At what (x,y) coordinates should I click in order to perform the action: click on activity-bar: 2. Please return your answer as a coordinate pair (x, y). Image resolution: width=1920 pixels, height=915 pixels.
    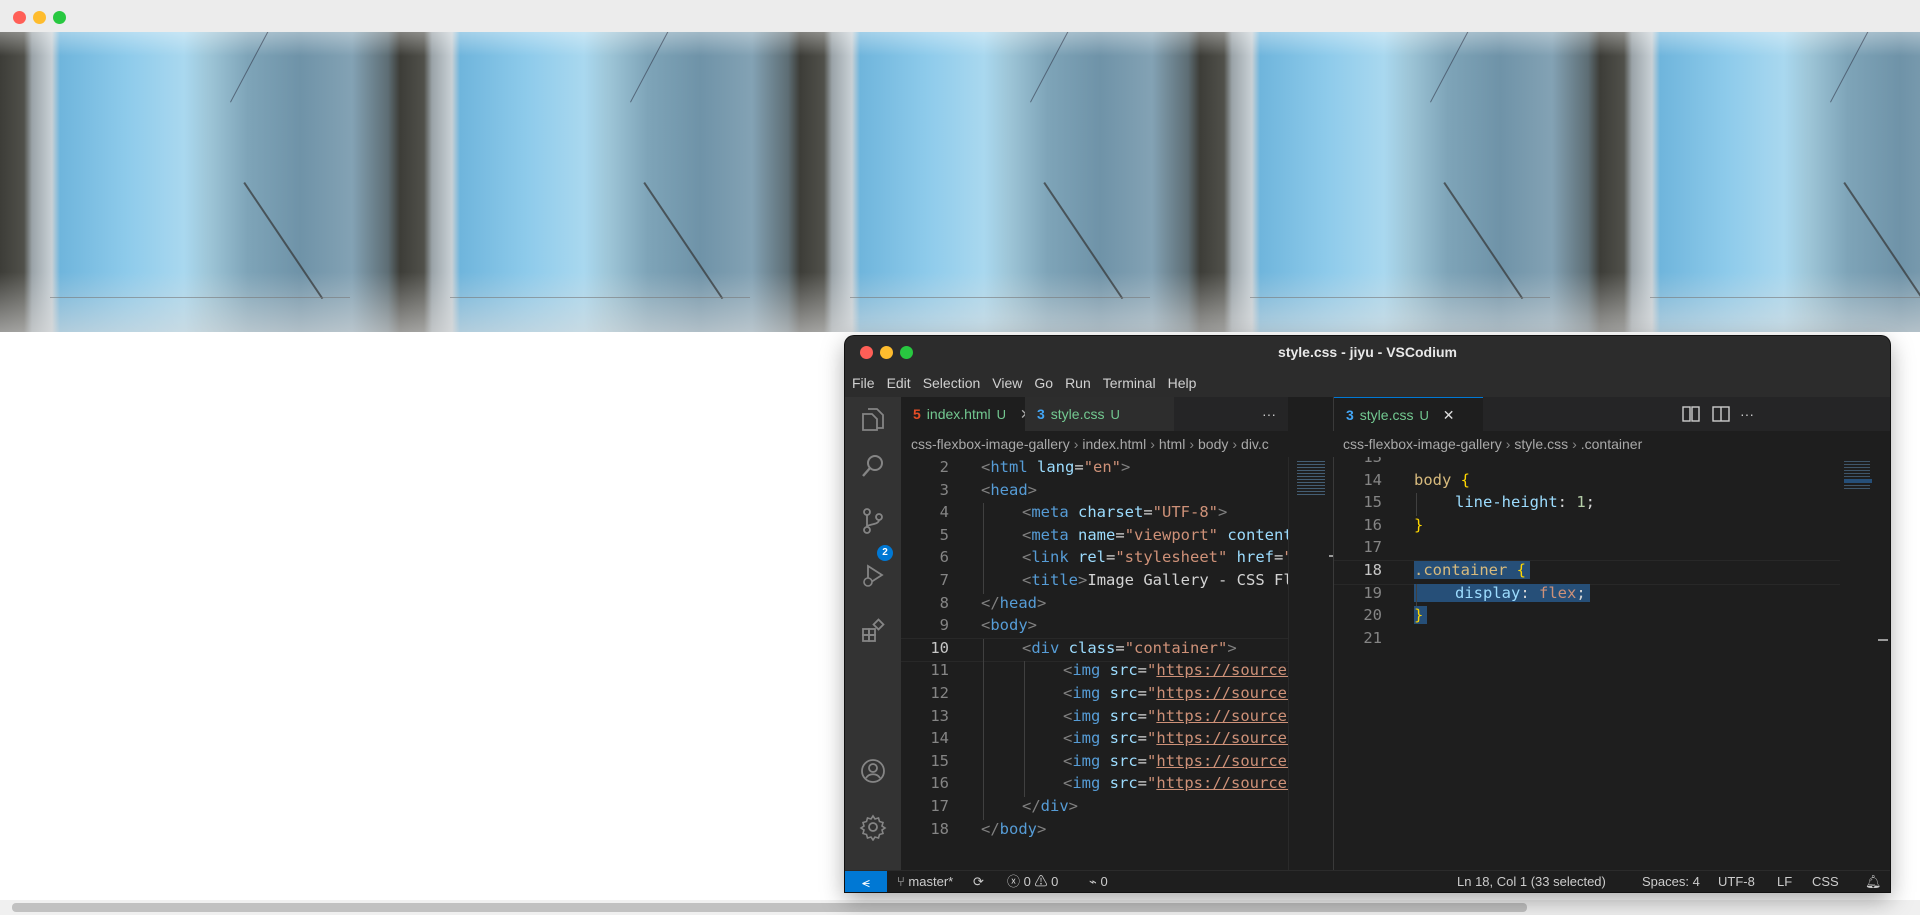
    Looking at the image, I should click on (873, 633).